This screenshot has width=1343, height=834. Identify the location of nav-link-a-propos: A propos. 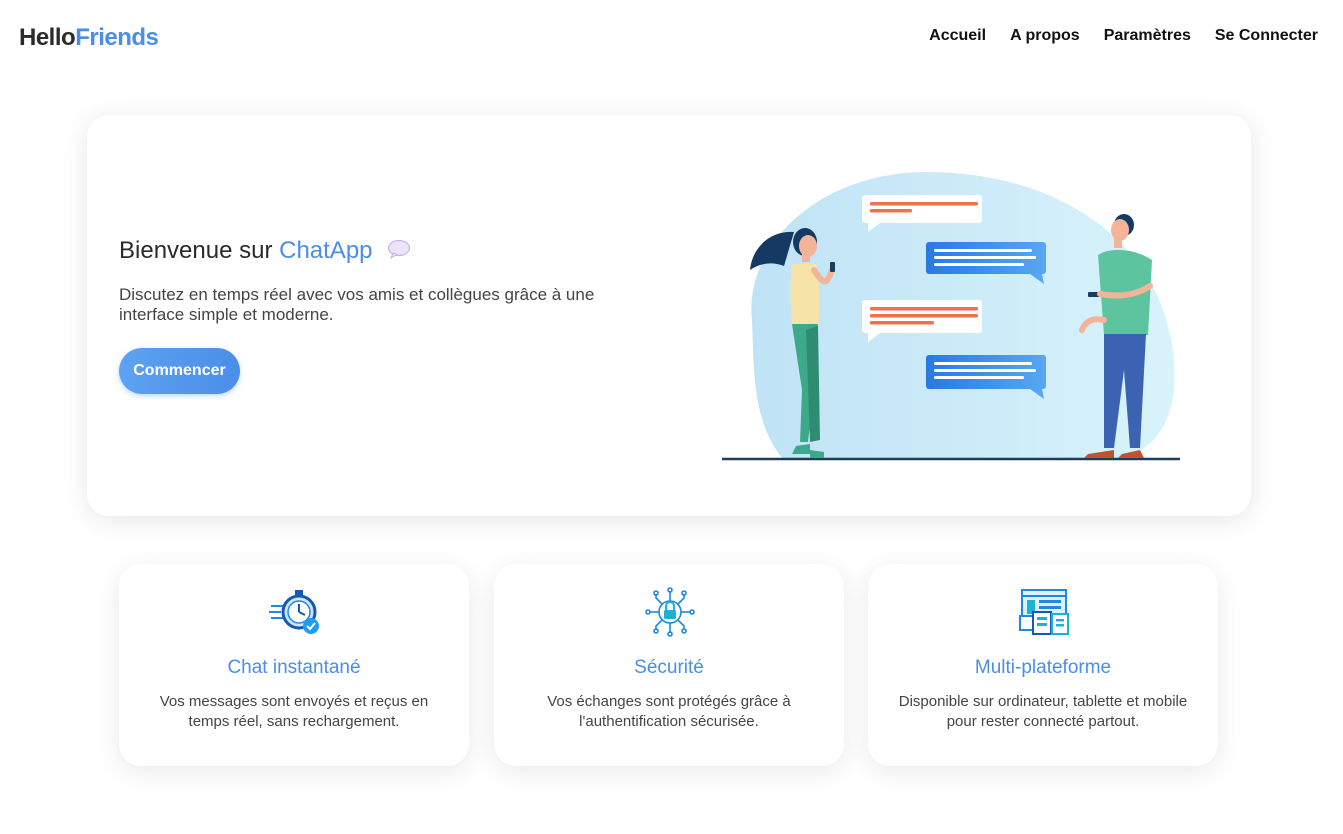
(1045, 36).